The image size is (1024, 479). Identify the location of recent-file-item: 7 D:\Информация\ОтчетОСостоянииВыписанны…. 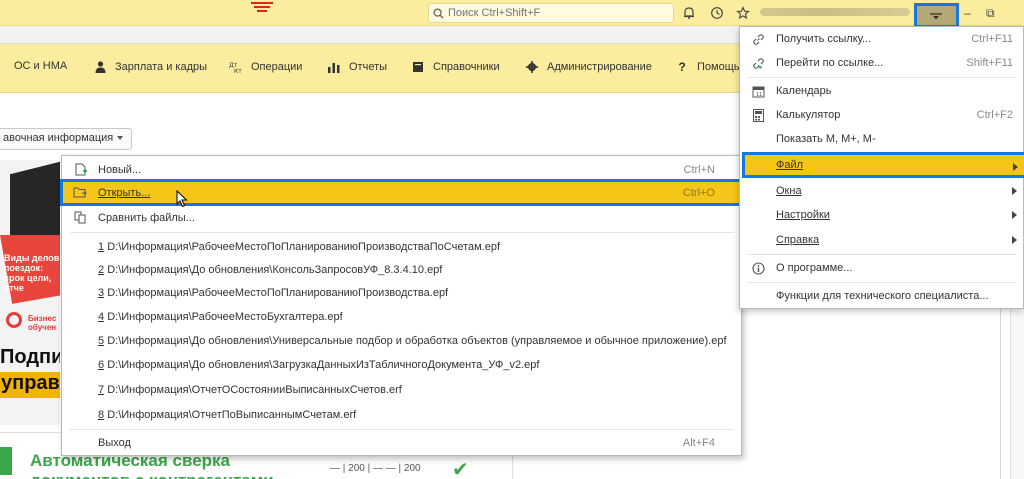
(401, 389).